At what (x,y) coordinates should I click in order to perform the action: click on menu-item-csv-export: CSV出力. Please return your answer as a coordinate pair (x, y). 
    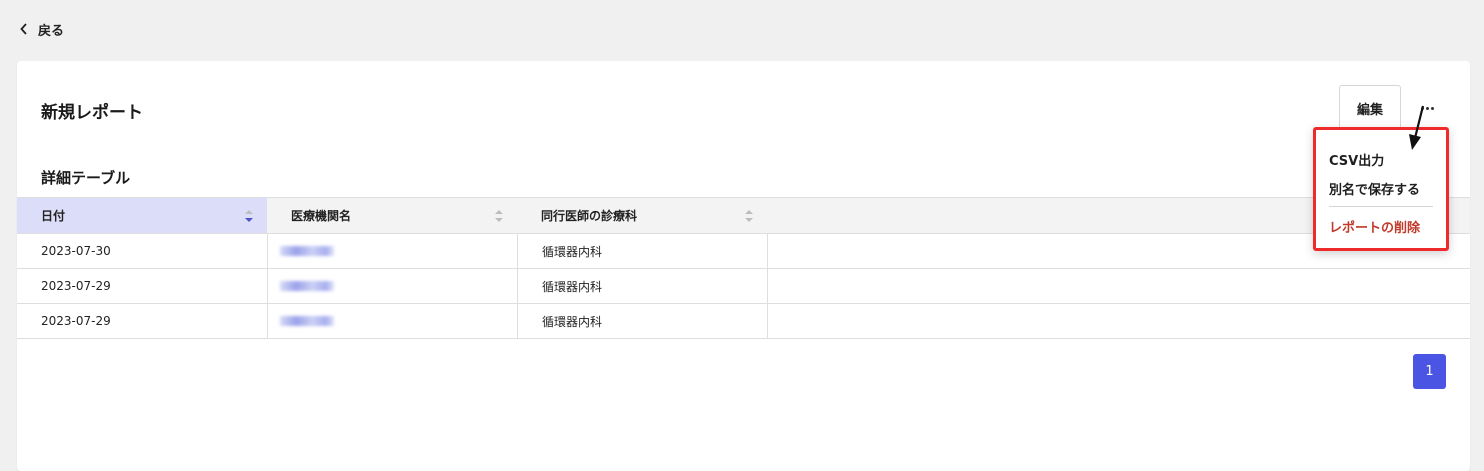
    Looking at the image, I should click on (1356, 159).